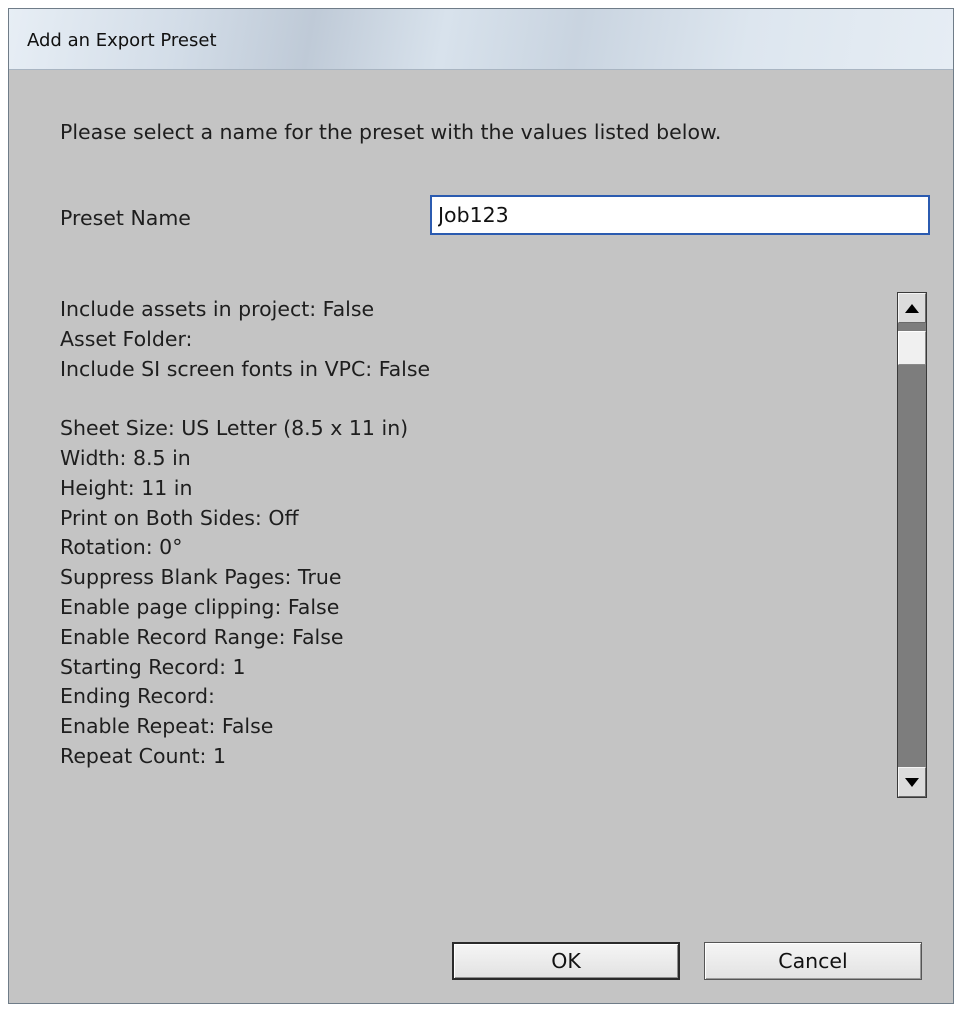 This screenshot has height=1012, width=962. What do you see at coordinates (566, 961) in the screenshot?
I see `ok-button: OK` at bounding box center [566, 961].